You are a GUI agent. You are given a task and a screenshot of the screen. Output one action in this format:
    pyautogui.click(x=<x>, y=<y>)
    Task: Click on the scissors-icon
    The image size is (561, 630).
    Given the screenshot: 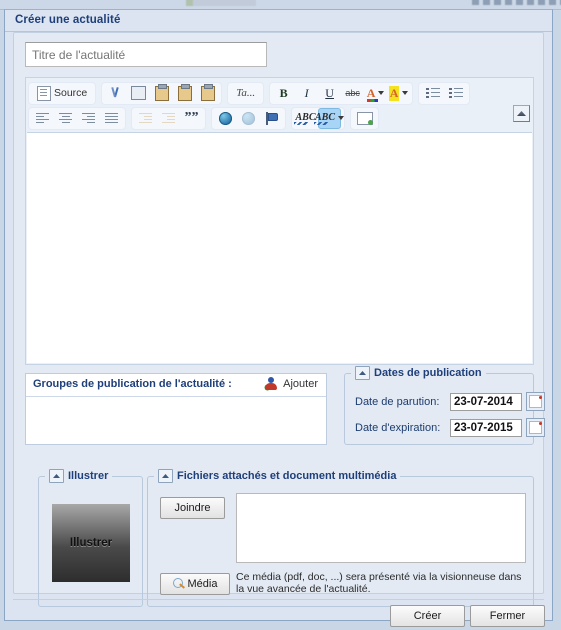 What is the action you would take?
    pyautogui.click(x=115, y=93)
    